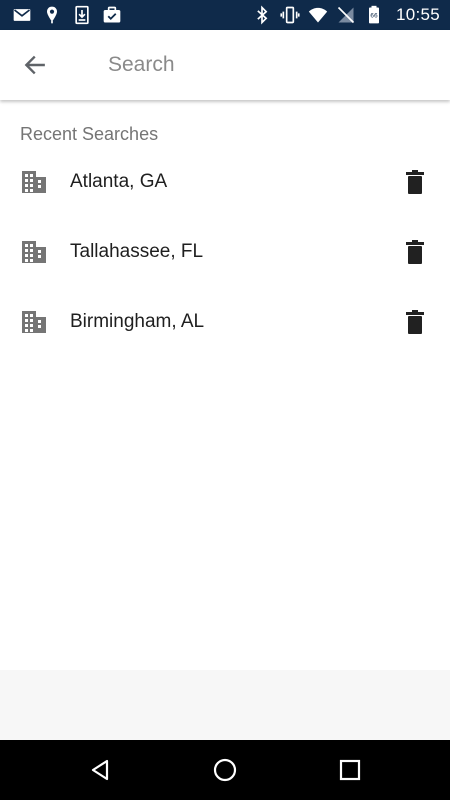 Image resolution: width=450 pixels, height=800 pixels. I want to click on nav-home-button, so click(225, 770).